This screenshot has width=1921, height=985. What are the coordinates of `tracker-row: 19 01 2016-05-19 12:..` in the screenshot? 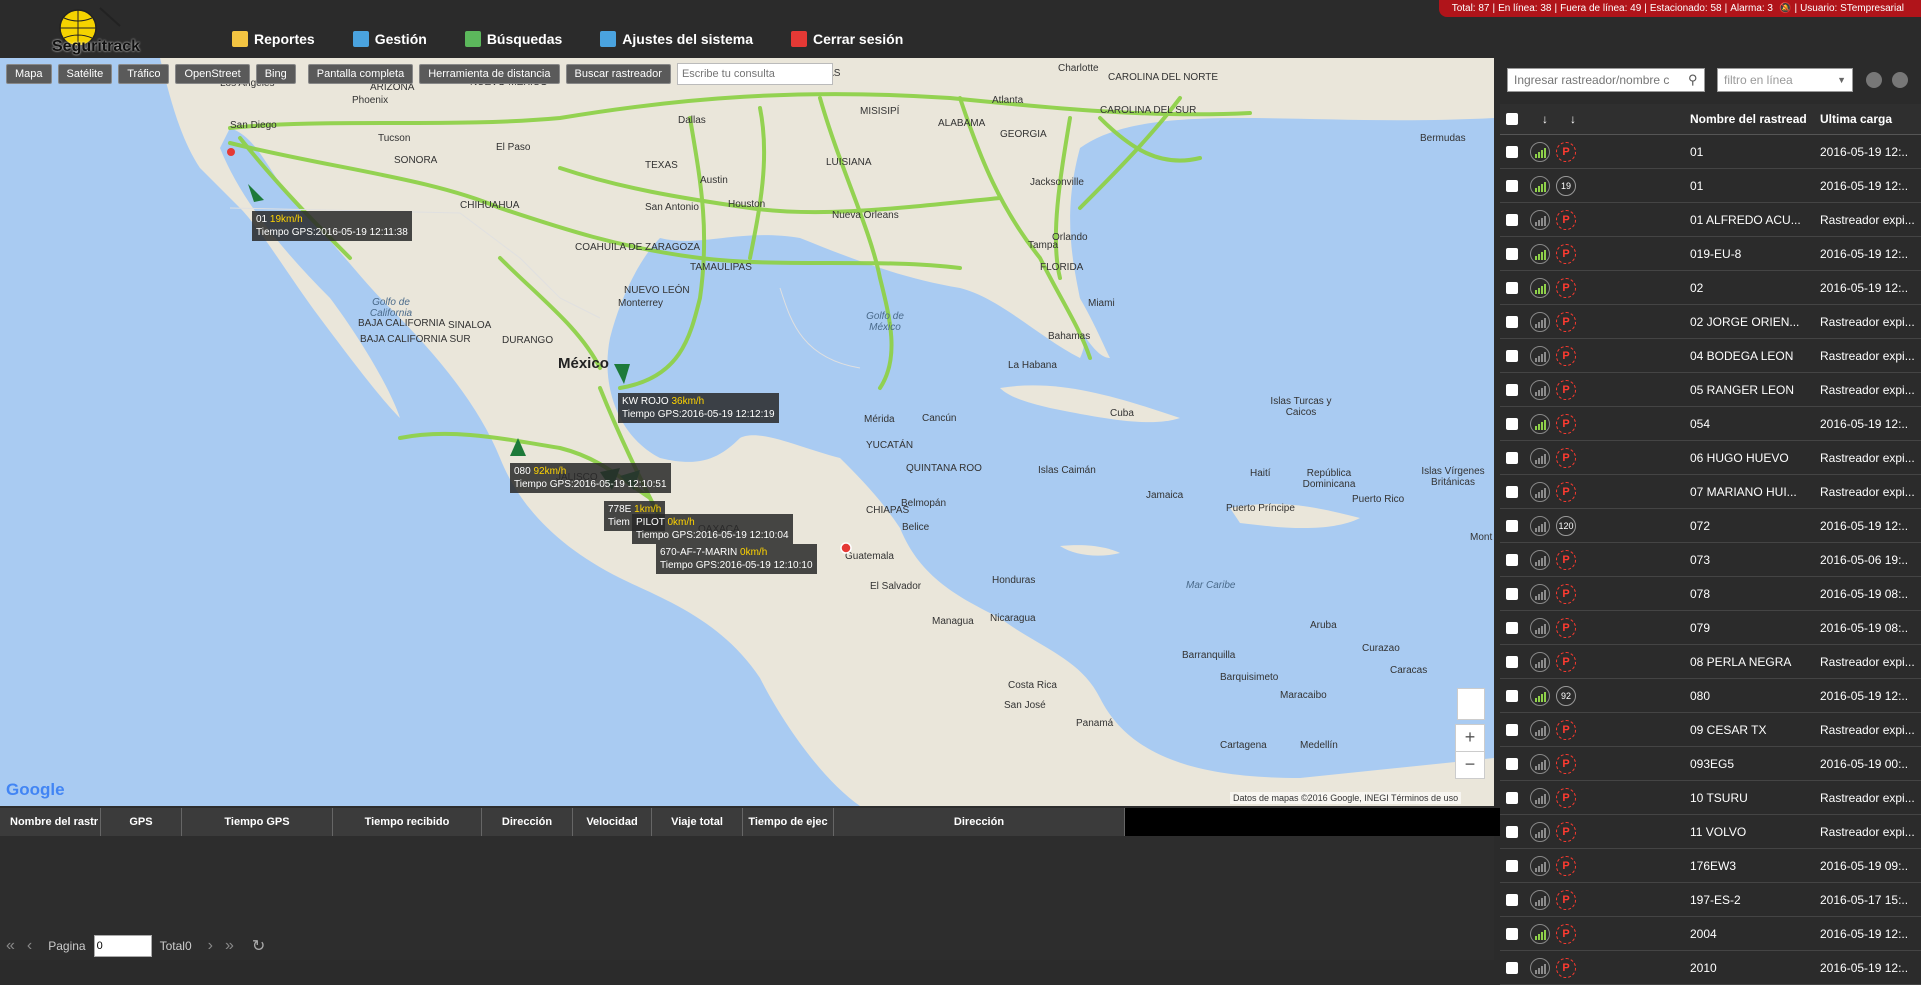 It's located at (1710, 186).